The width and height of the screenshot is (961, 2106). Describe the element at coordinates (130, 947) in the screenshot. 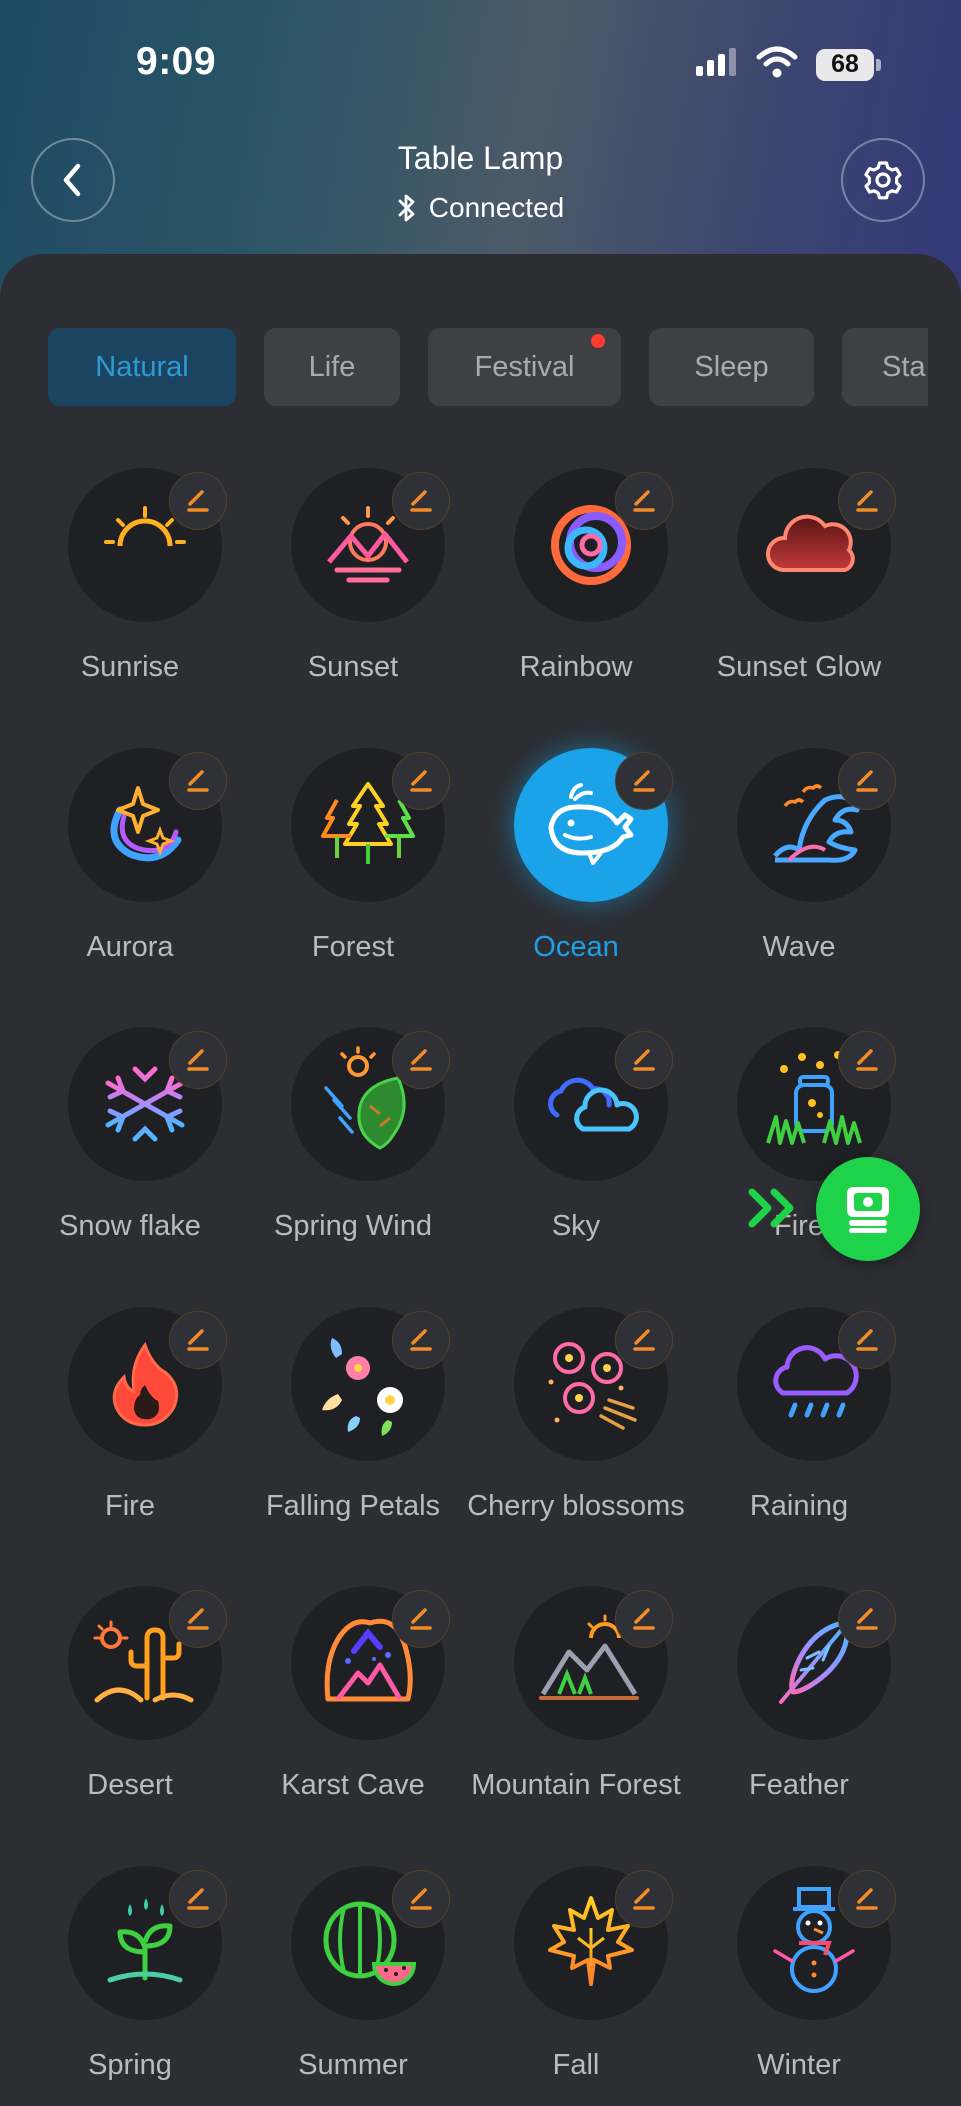

I see `scene-label: Aurora` at that location.